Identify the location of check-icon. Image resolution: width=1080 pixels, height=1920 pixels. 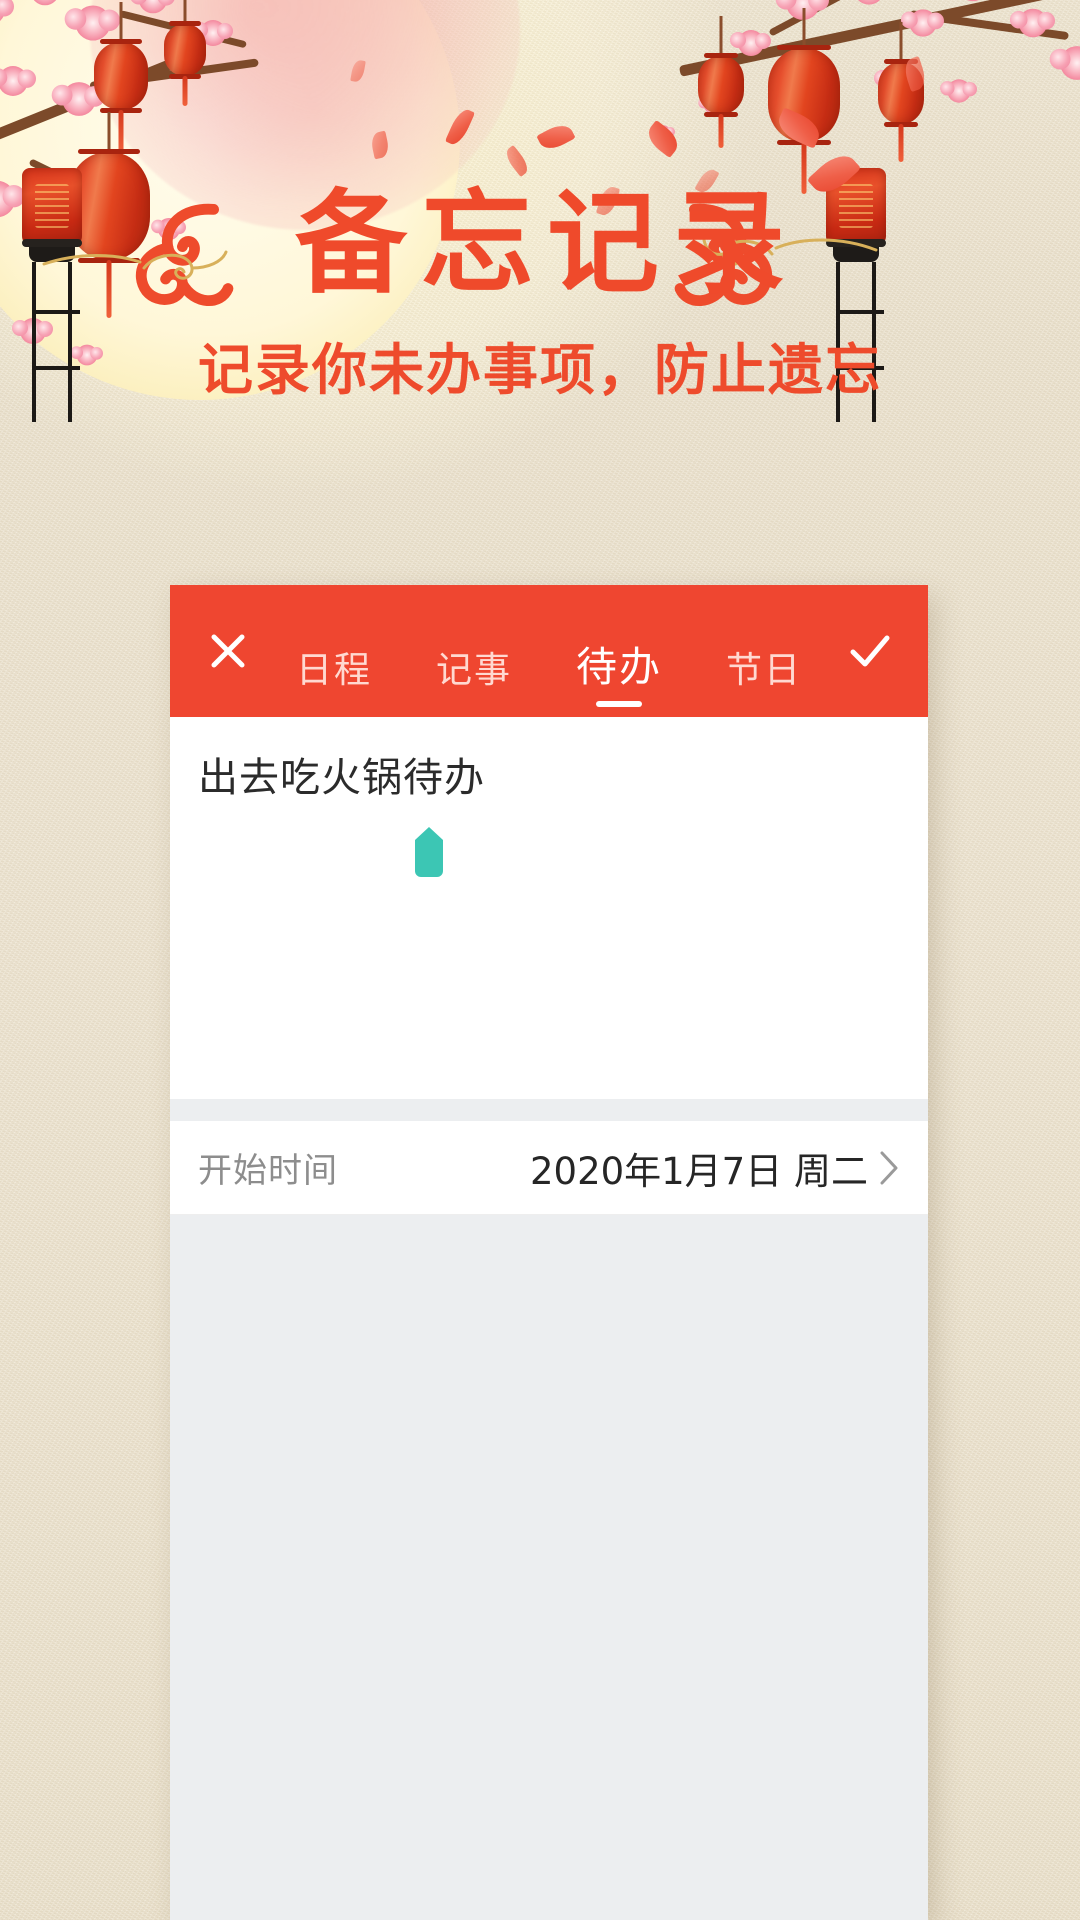
(870, 651).